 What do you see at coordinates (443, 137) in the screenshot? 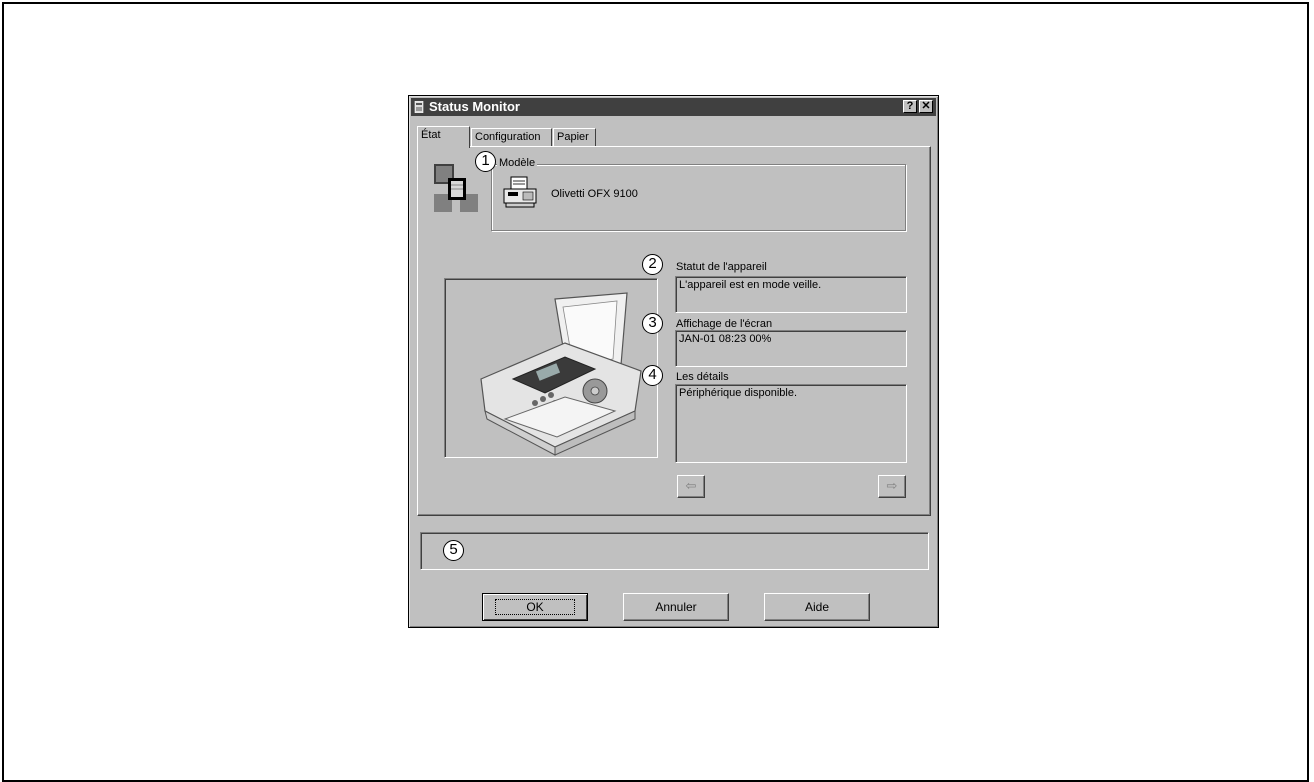
I see `tab-etat: État` at bounding box center [443, 137].